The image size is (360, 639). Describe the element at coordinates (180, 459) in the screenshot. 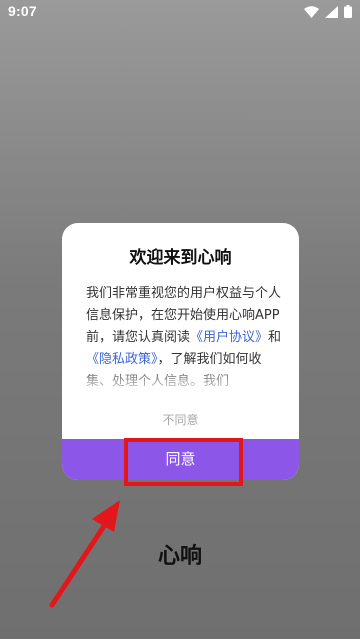

I see `agree-button: 同意` at that location.